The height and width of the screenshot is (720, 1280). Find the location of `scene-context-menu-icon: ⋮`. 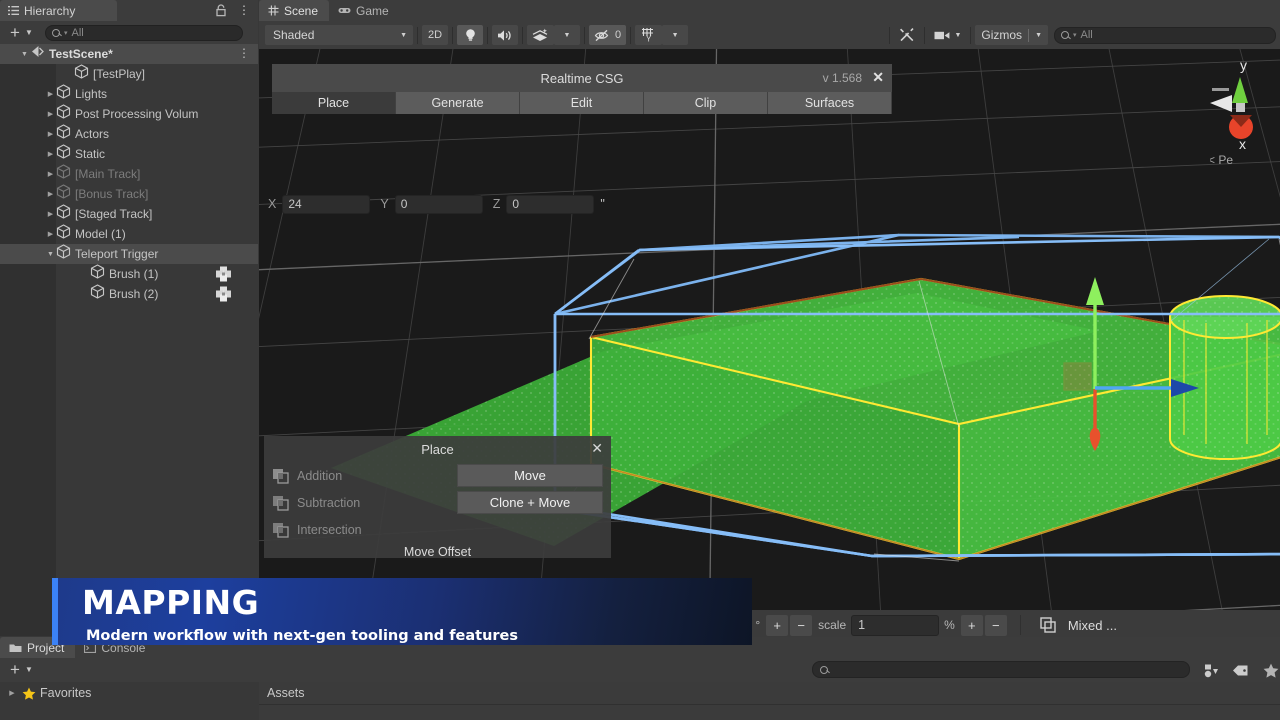

scene-context-menu-icon: ⋮ is located at coordinates (244, 53).